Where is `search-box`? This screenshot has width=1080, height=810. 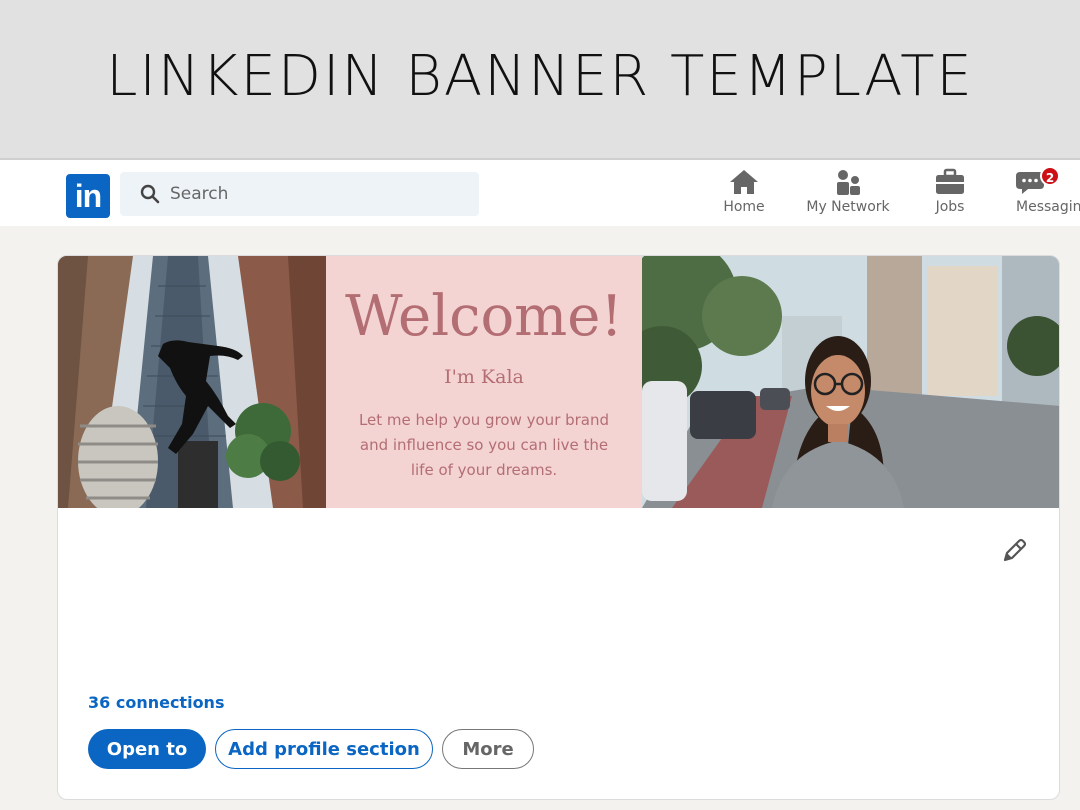 search-box is located at coordinates (299, 194).